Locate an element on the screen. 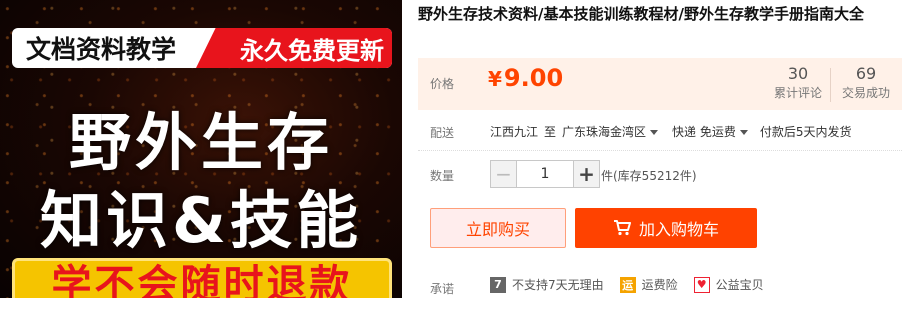 The height and width of the screenshot is (318, 902). promo-headline-1: 野外生存 is located at coordinates (200, 142).